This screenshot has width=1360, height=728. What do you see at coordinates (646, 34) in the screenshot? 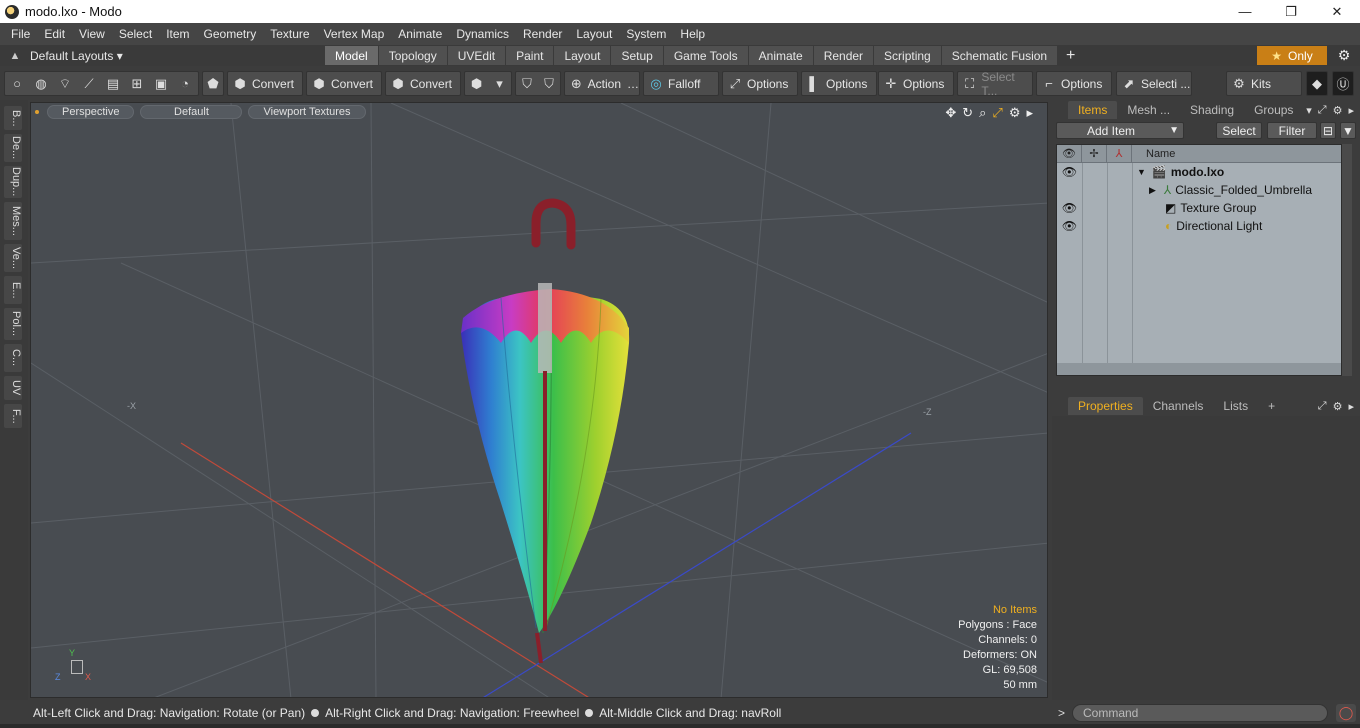
I see `menu-system: System` at bounding box center [646, 34].